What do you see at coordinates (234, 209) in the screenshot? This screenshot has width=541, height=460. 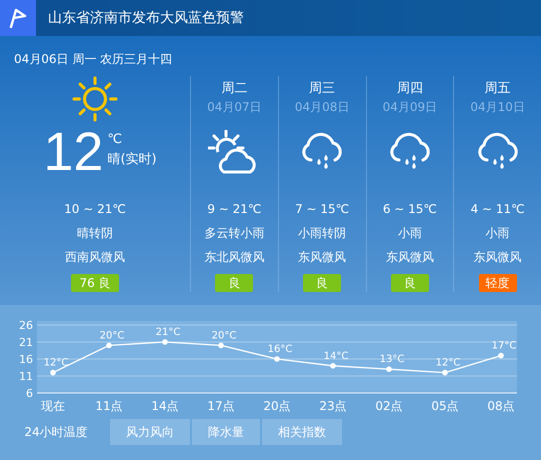 I see `temperature-range: 9 ~ 21℃` at bounding box center [234, 209].